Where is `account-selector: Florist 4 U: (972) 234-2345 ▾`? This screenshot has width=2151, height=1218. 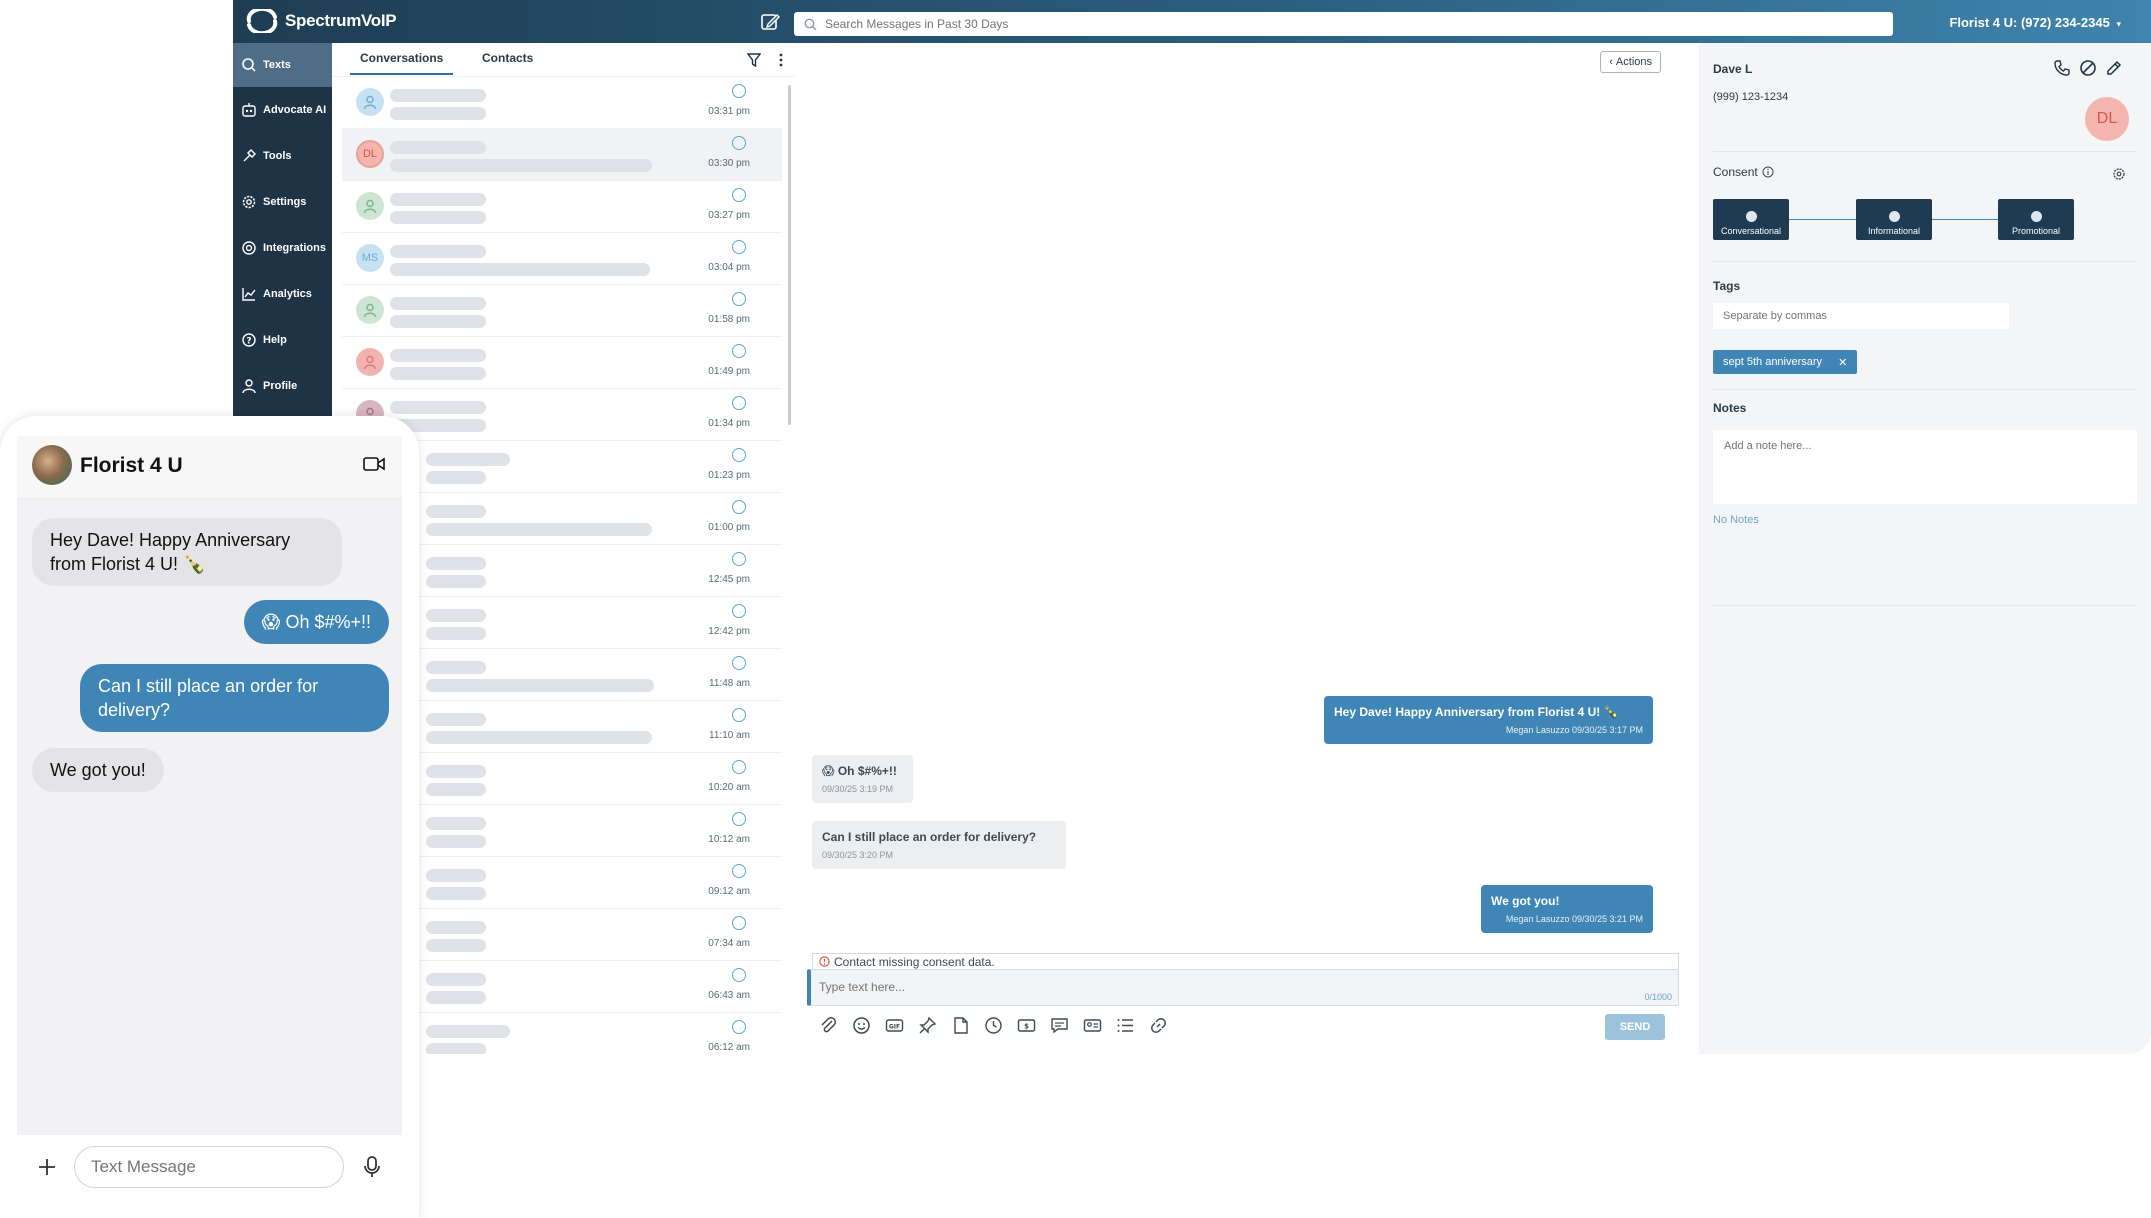 account-selector: Florist 4 U: (972) 234-2345 ▾ is located at coordinates (2035, 22).